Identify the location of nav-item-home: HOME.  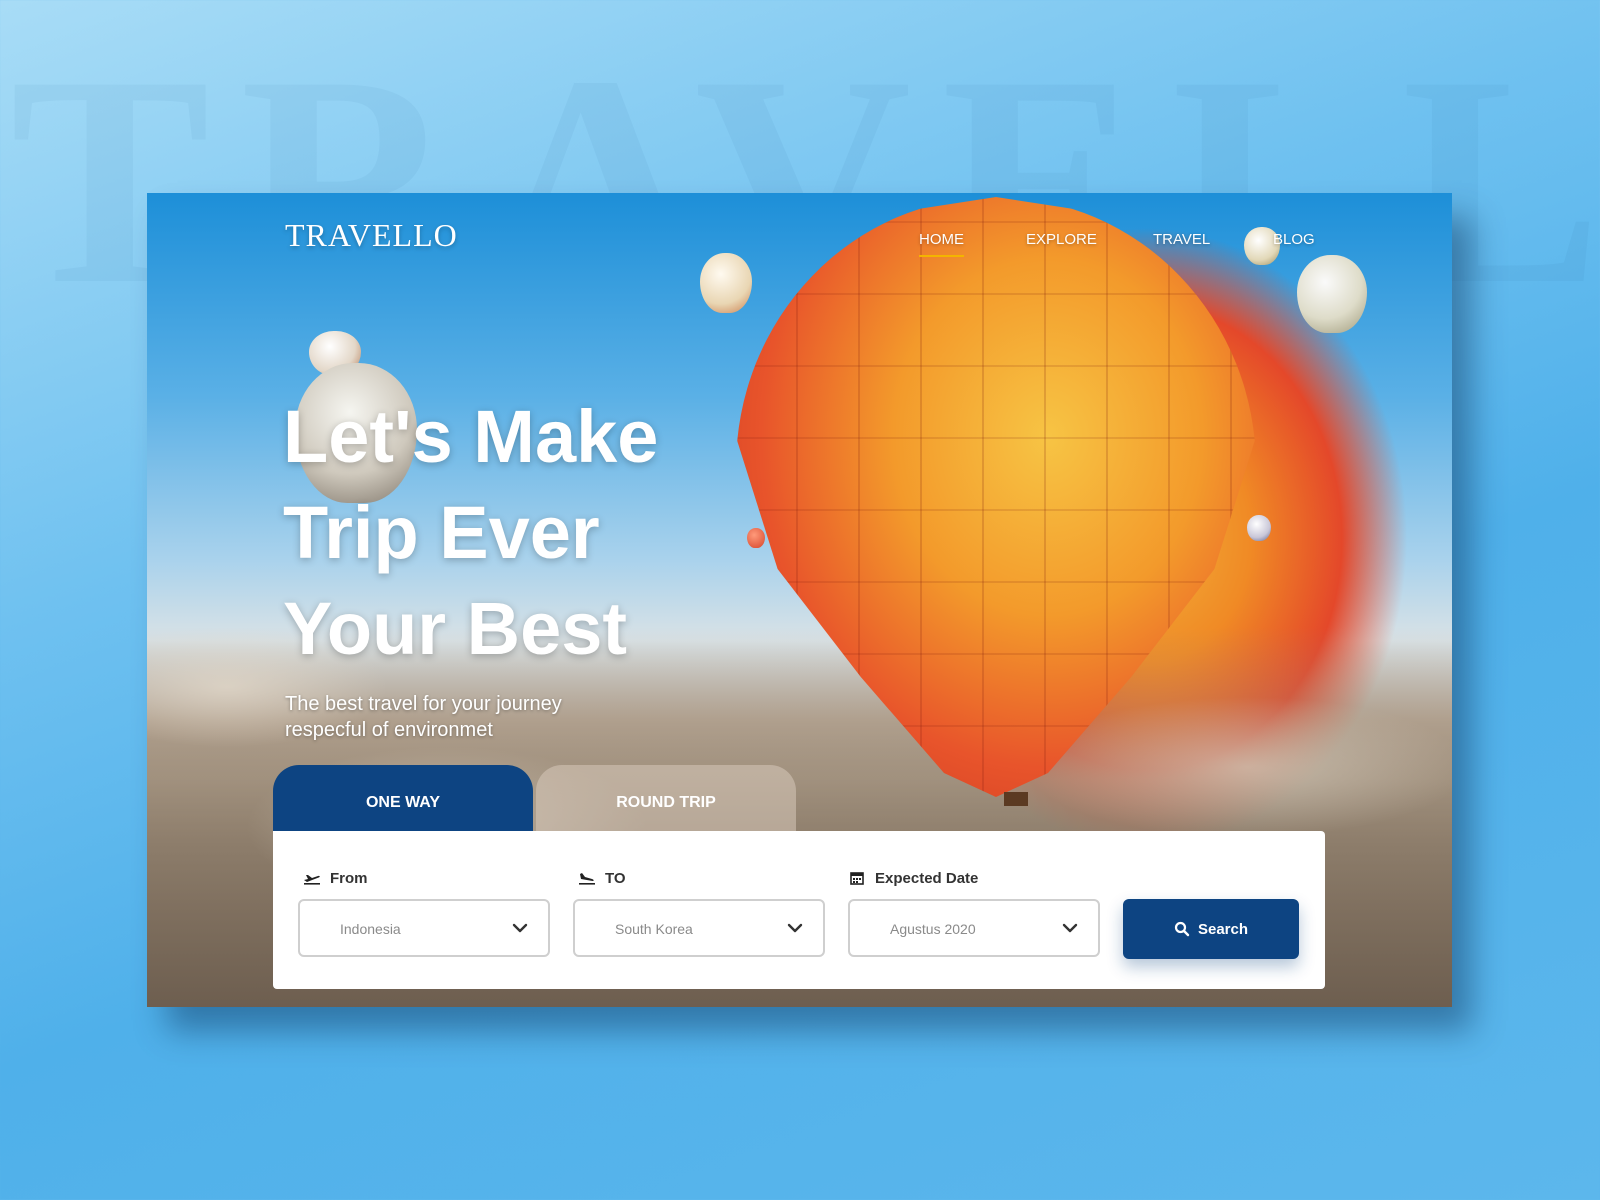
(941, 244).